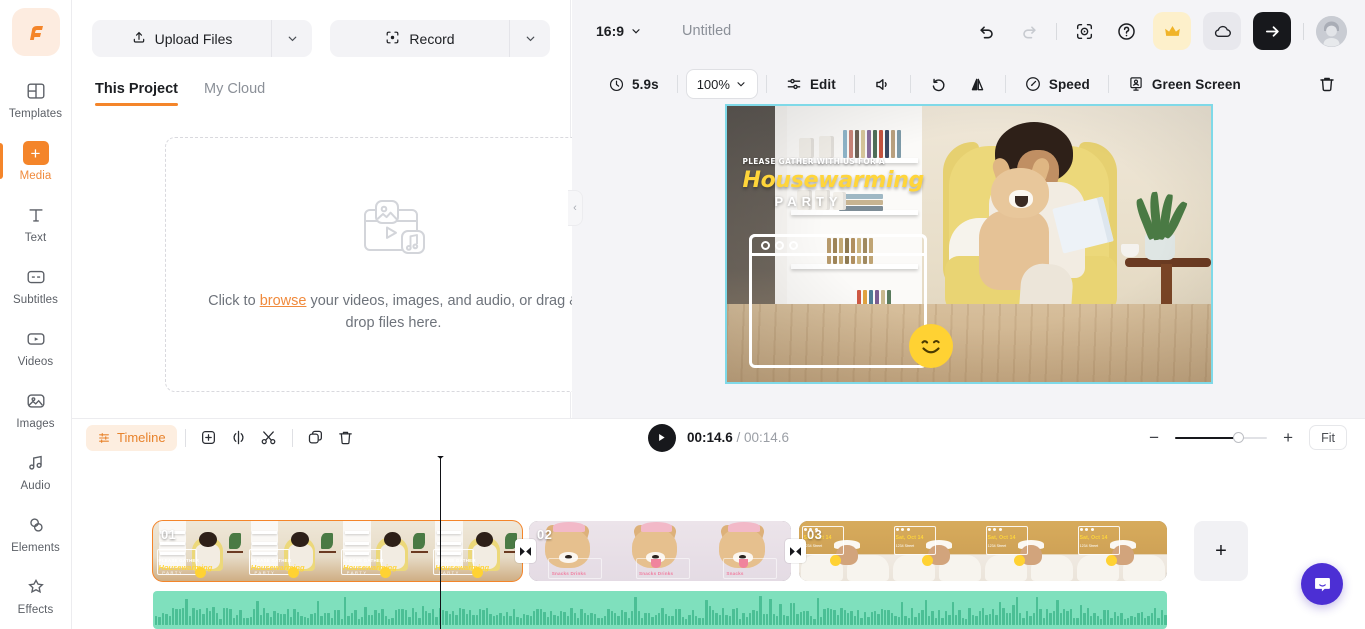 The image size is (1365, 629). Describe the element at coordinates (530, 38) in the screenshot. I see `record-dropdown-toggle` at that location.